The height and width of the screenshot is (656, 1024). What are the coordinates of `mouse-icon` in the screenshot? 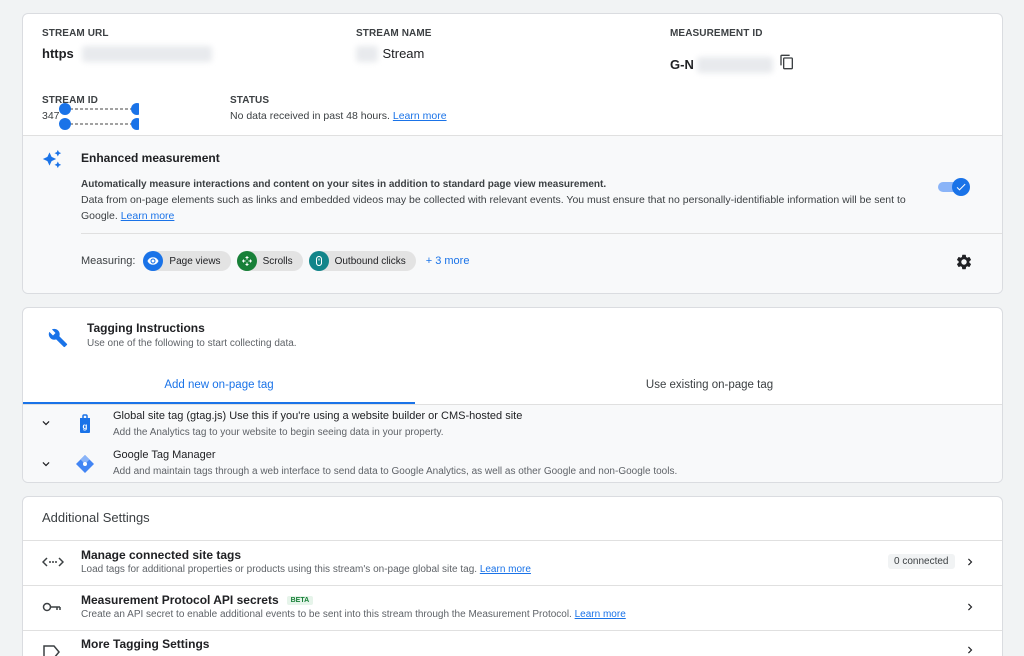 It's located at (318, 261).